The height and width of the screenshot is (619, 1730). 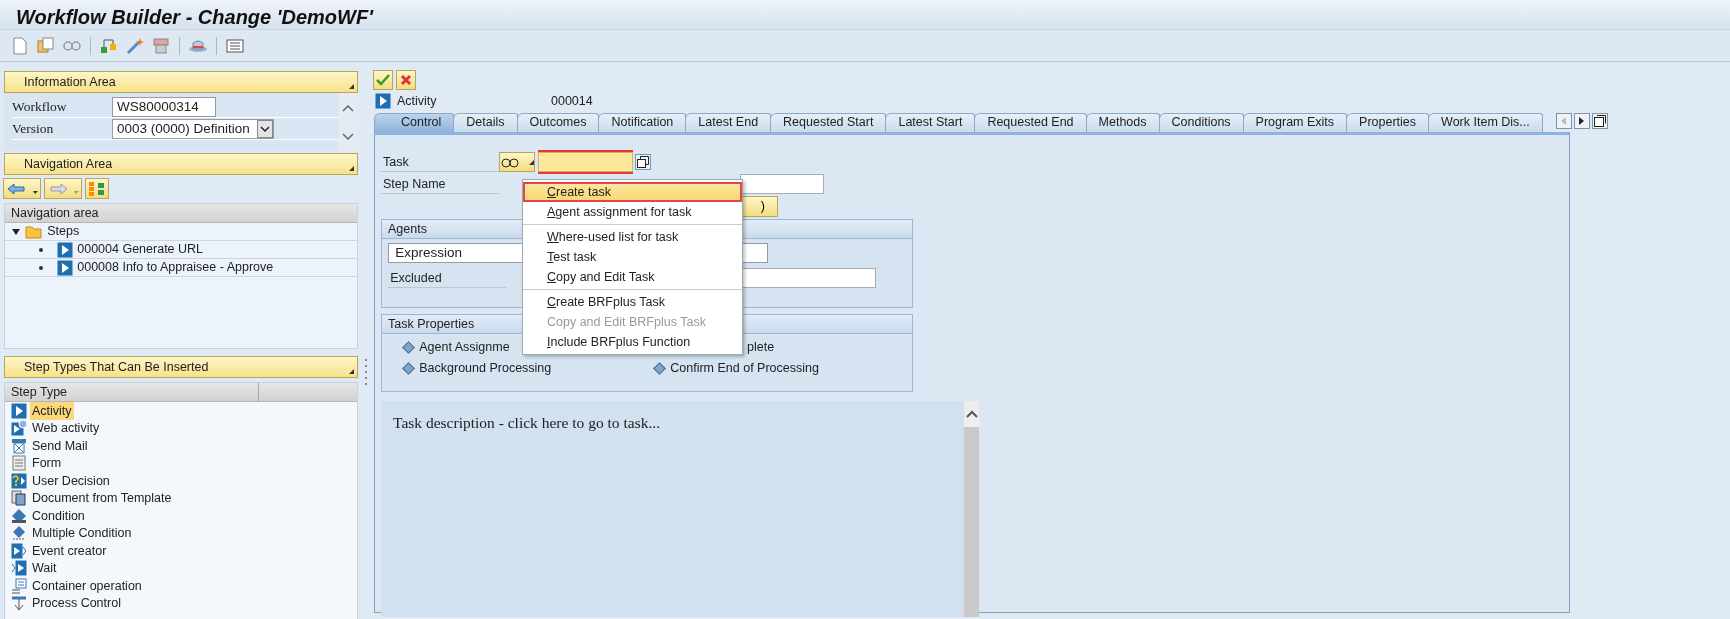 I want to click on globe-play-icon, so click(x=19, y=428).